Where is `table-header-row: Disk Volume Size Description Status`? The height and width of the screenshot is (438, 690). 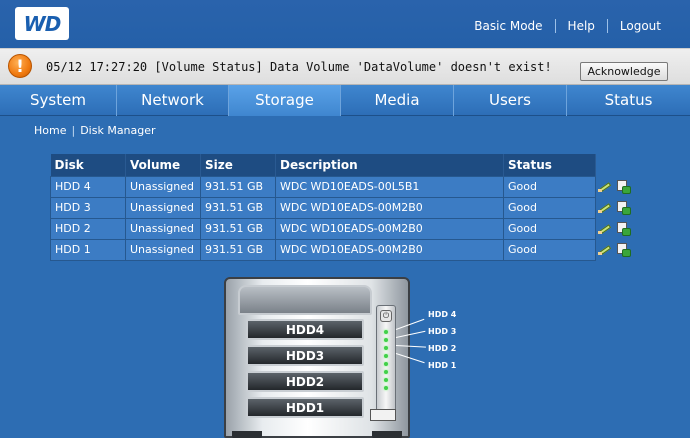
table-header-row: Disk Volume Size Description Status is located at coordinates (323, 165).